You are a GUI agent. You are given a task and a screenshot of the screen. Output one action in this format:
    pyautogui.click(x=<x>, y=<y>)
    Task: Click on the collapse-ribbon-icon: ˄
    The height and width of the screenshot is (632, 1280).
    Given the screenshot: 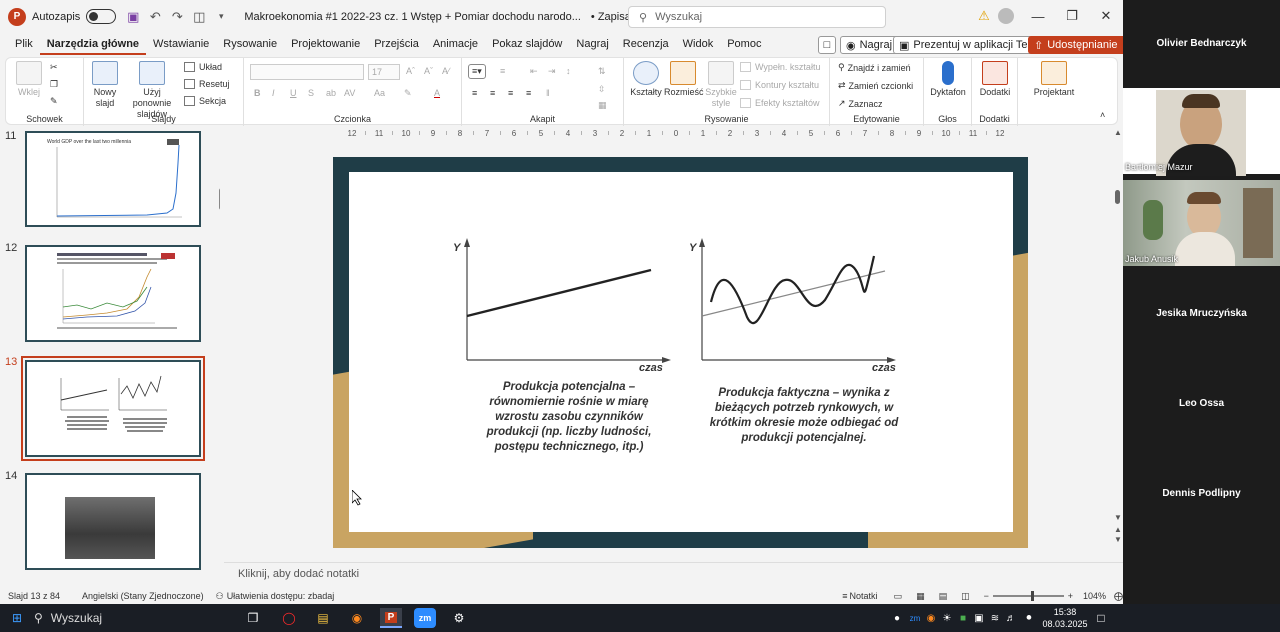 What is the action you would take?
    pyautogui.click(x=1102, y=115)
    